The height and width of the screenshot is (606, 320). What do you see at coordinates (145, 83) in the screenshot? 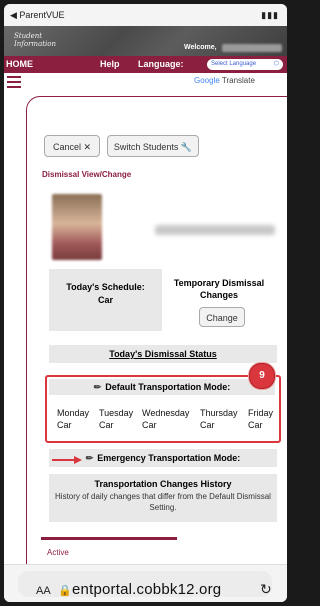
I see `menu-row: Google Translate` at bounding box center [145, 83].